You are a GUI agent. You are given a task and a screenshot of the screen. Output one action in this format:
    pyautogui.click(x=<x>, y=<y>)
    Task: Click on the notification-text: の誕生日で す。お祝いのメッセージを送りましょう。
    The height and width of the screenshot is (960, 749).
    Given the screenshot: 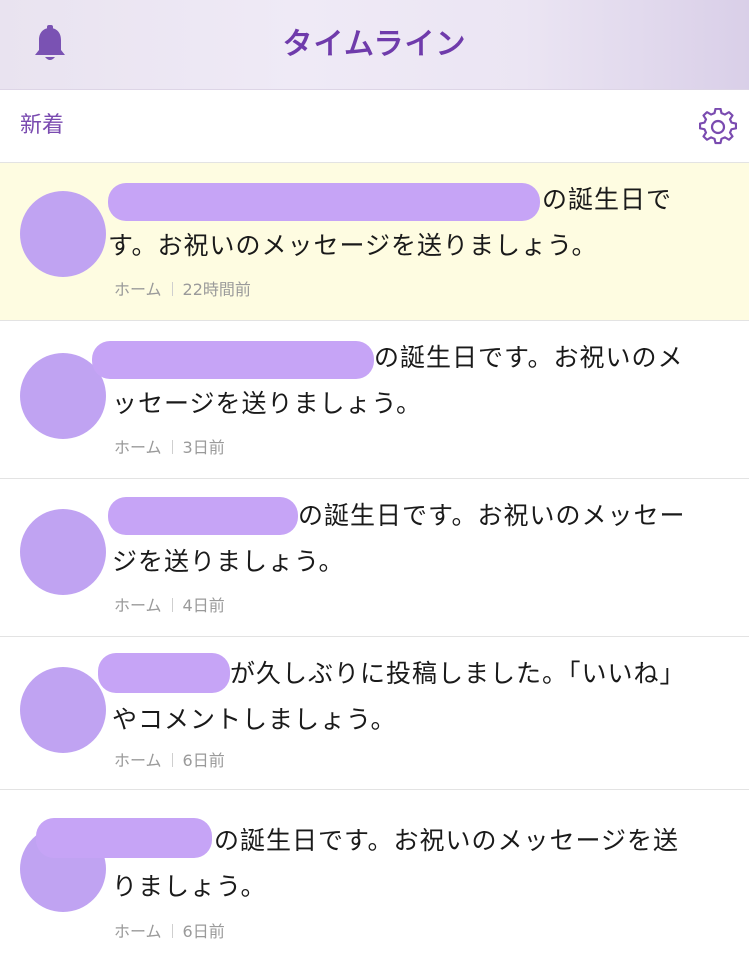 What is the action you would take?
    pyautogui.click(x=416, y=223)
    